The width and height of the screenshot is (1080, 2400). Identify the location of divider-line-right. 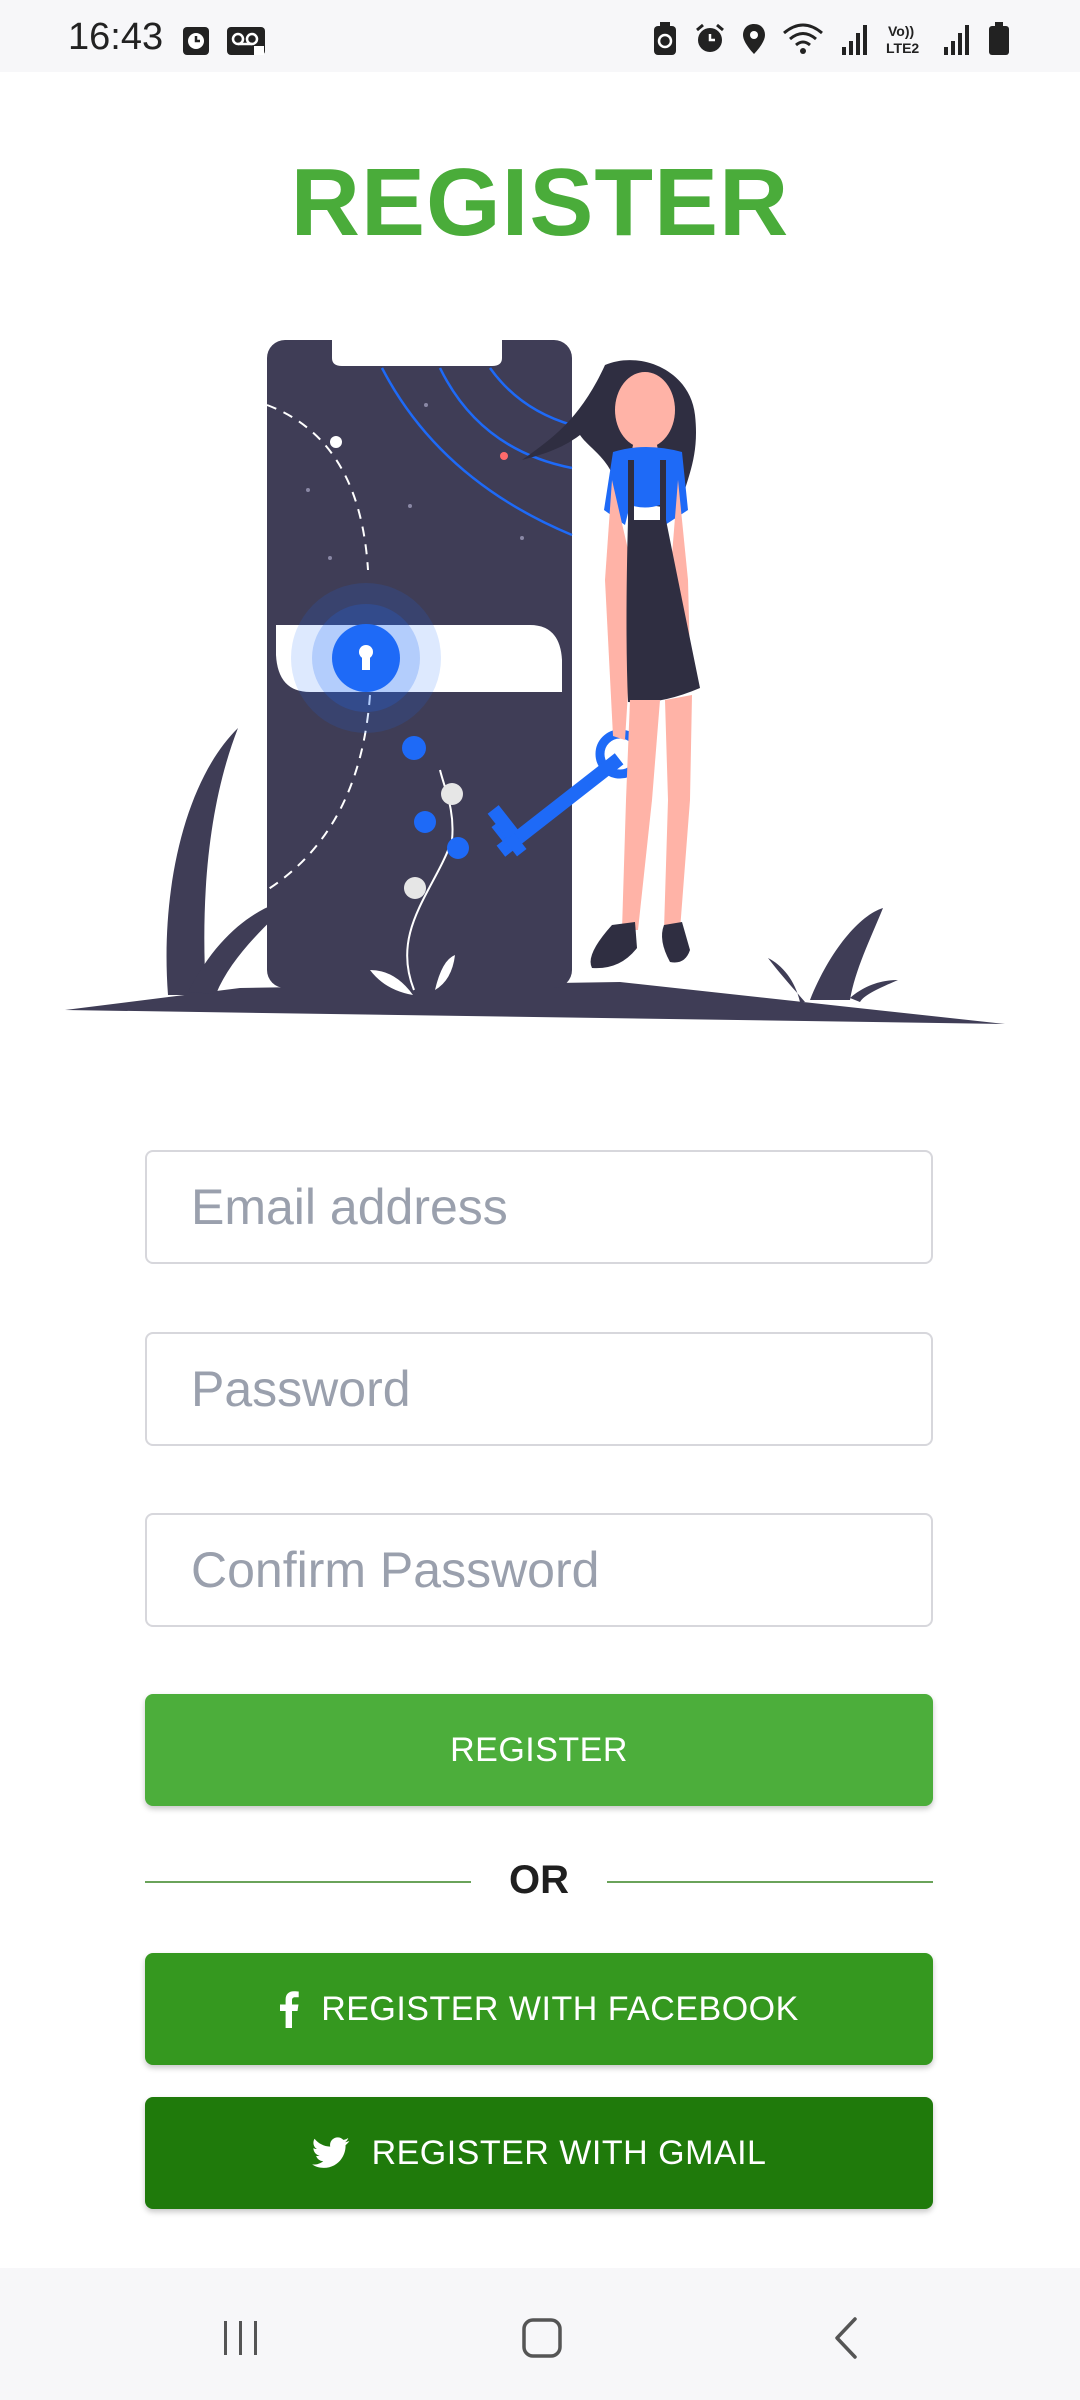
(770, 1882).